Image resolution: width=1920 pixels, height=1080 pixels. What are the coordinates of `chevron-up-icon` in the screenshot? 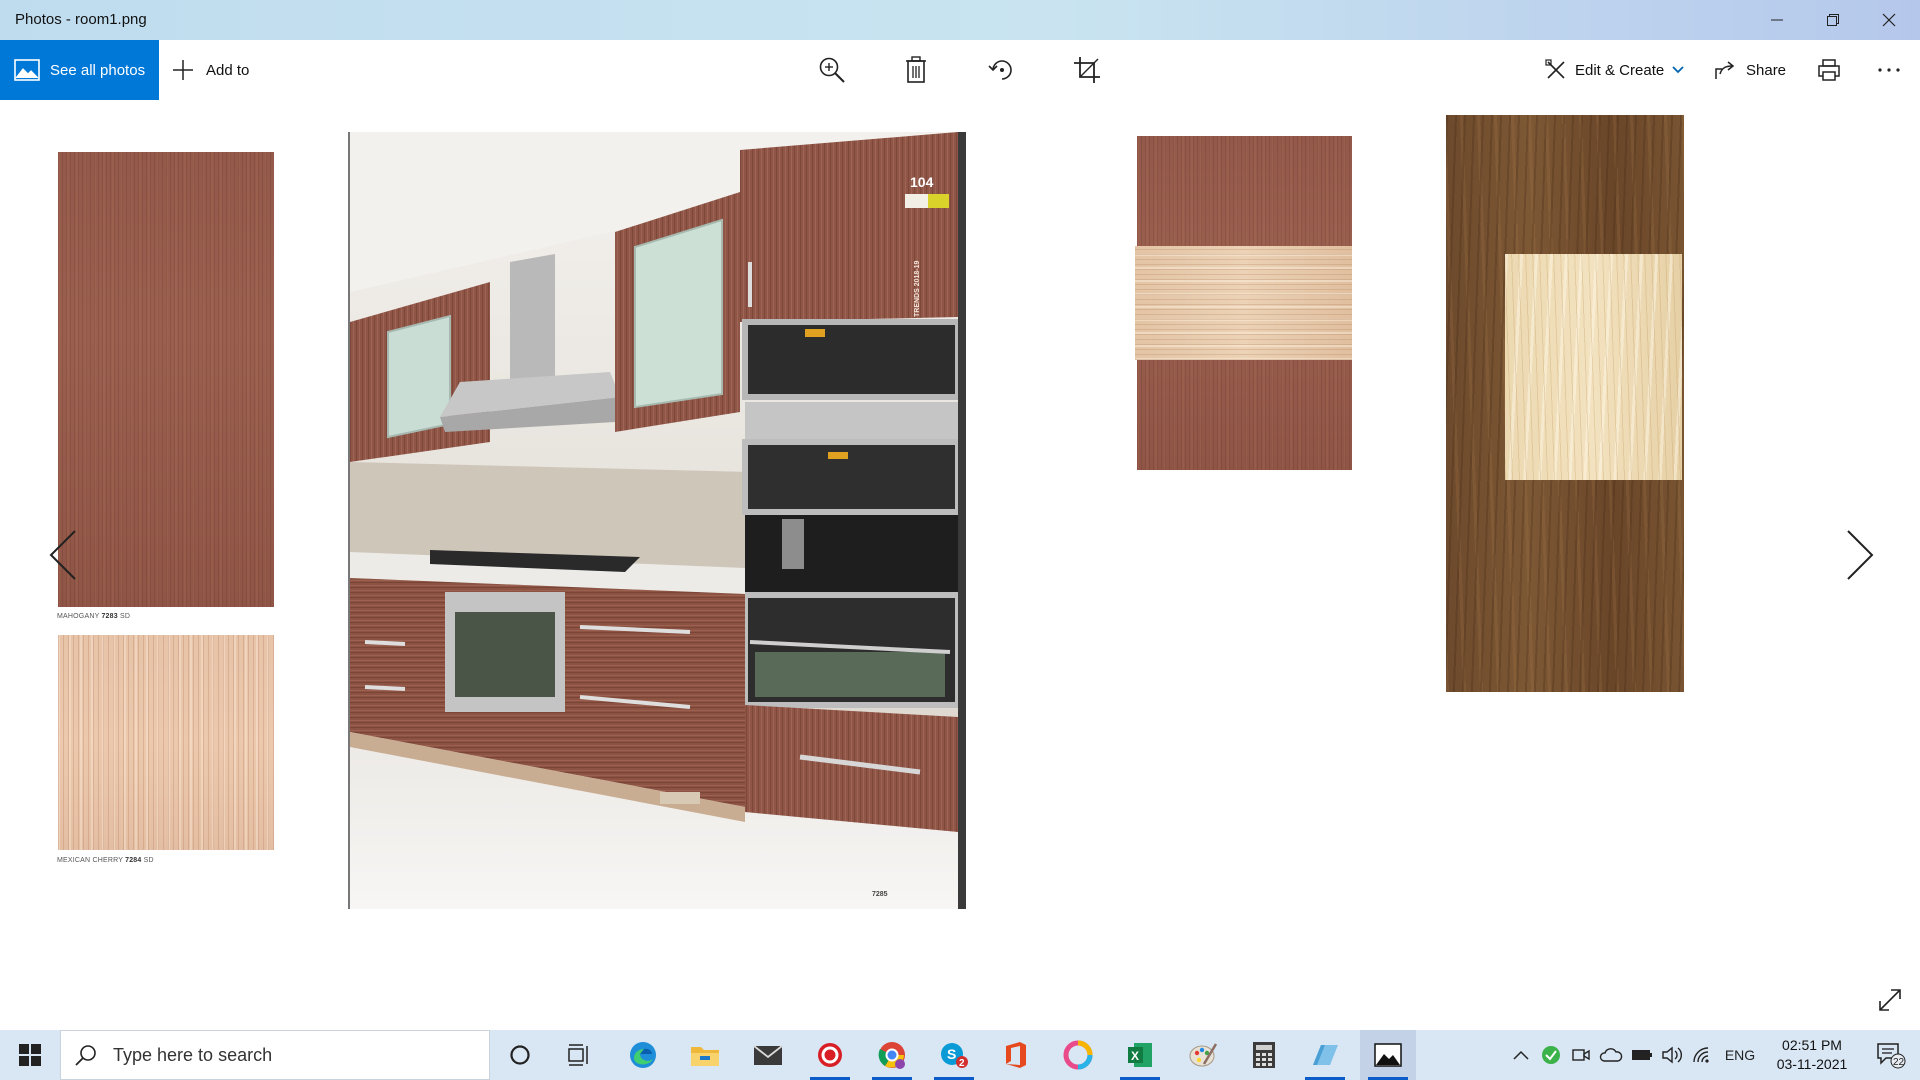 It's located at (1521, 1055).